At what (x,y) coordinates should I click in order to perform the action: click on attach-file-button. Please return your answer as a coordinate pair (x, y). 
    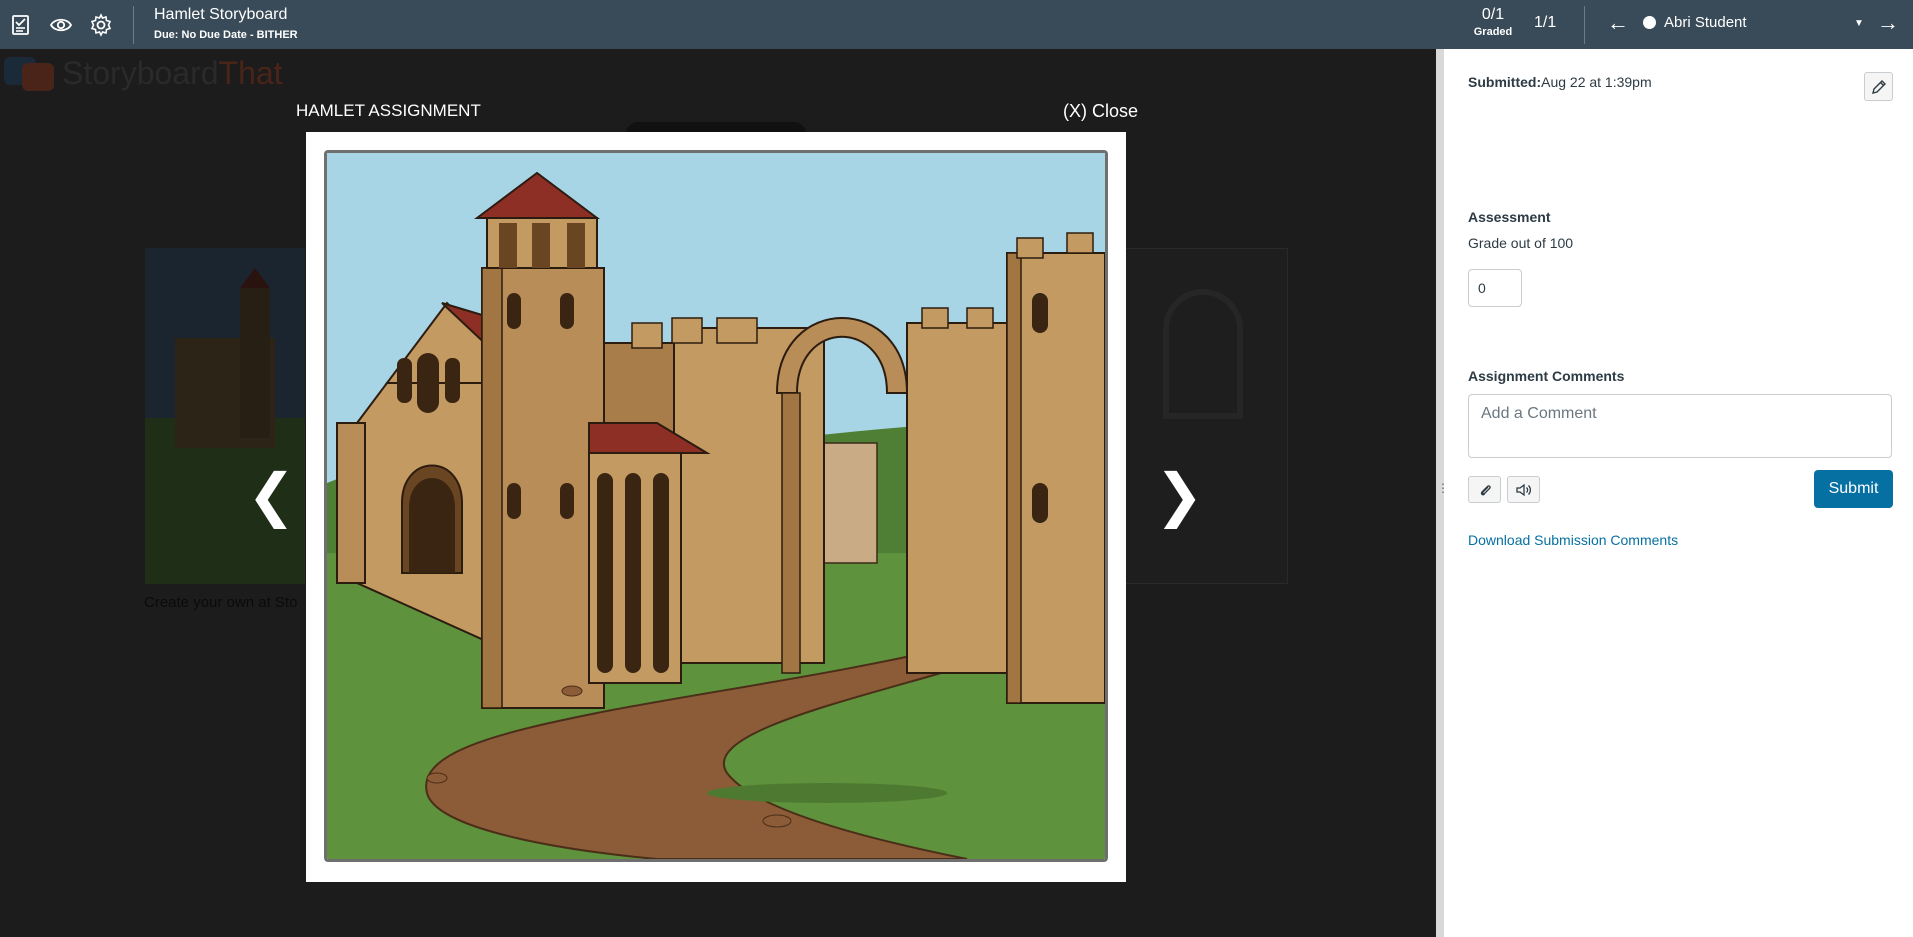
    Looking at the image, I should click on (1484, 489).